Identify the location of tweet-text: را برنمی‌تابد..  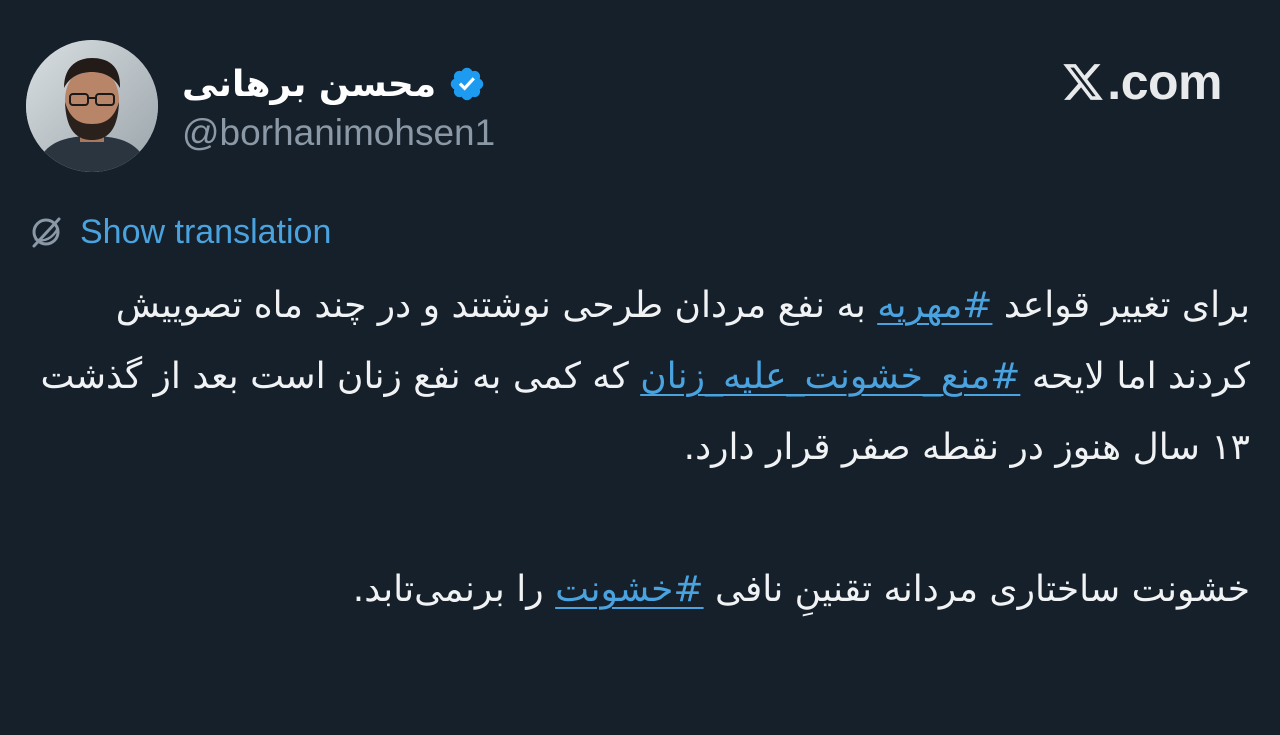
(454, 589).